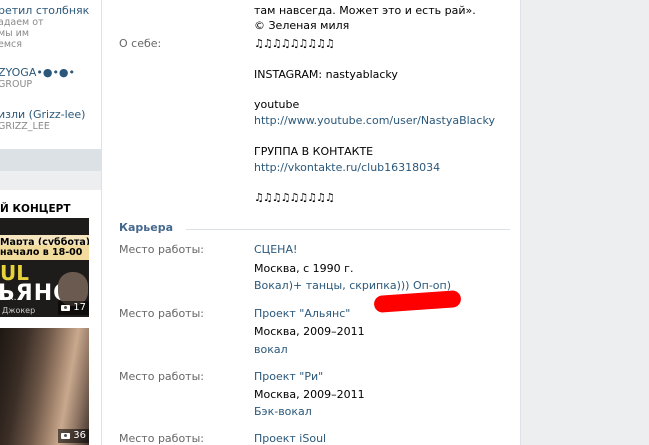 Image resolution: width=649 pixels, height=445 pixels. Describe the element at coordinates (22, 22) in the screenshot. I see `group-subtitle: адаем от` at that location.